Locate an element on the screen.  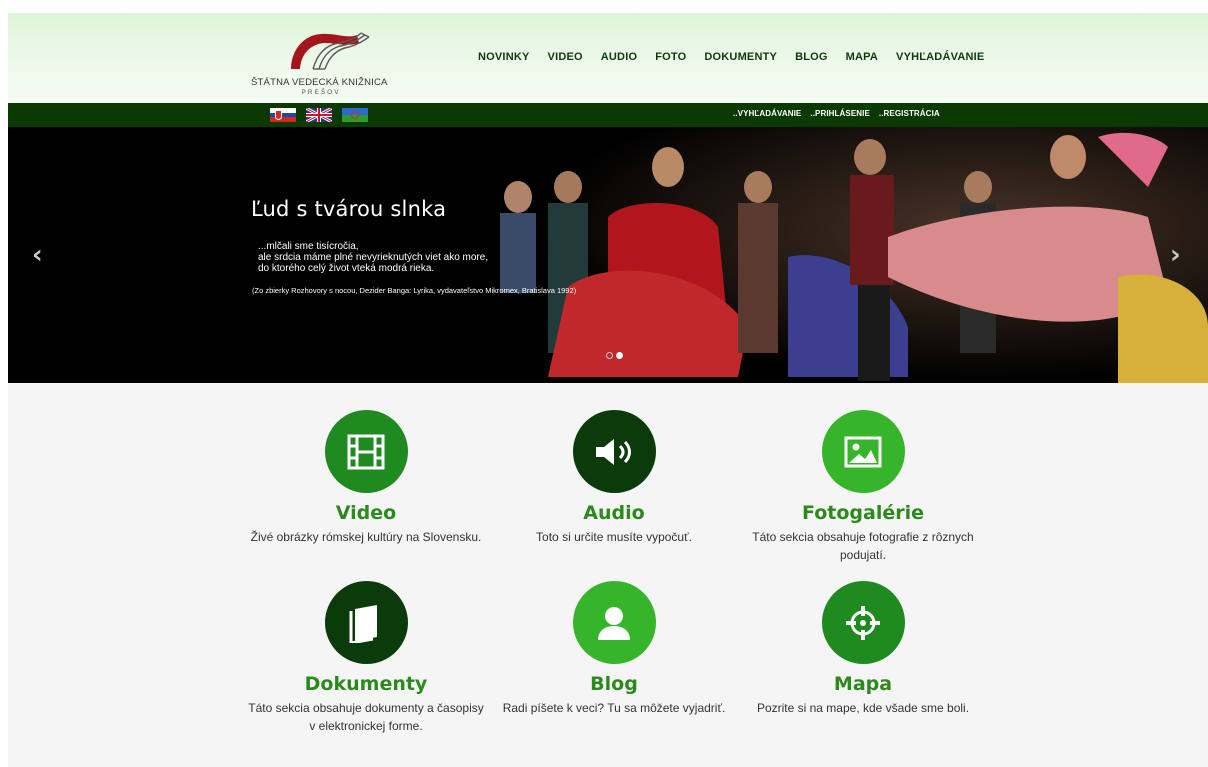
volume-icon is located at coordinates (613, 451).